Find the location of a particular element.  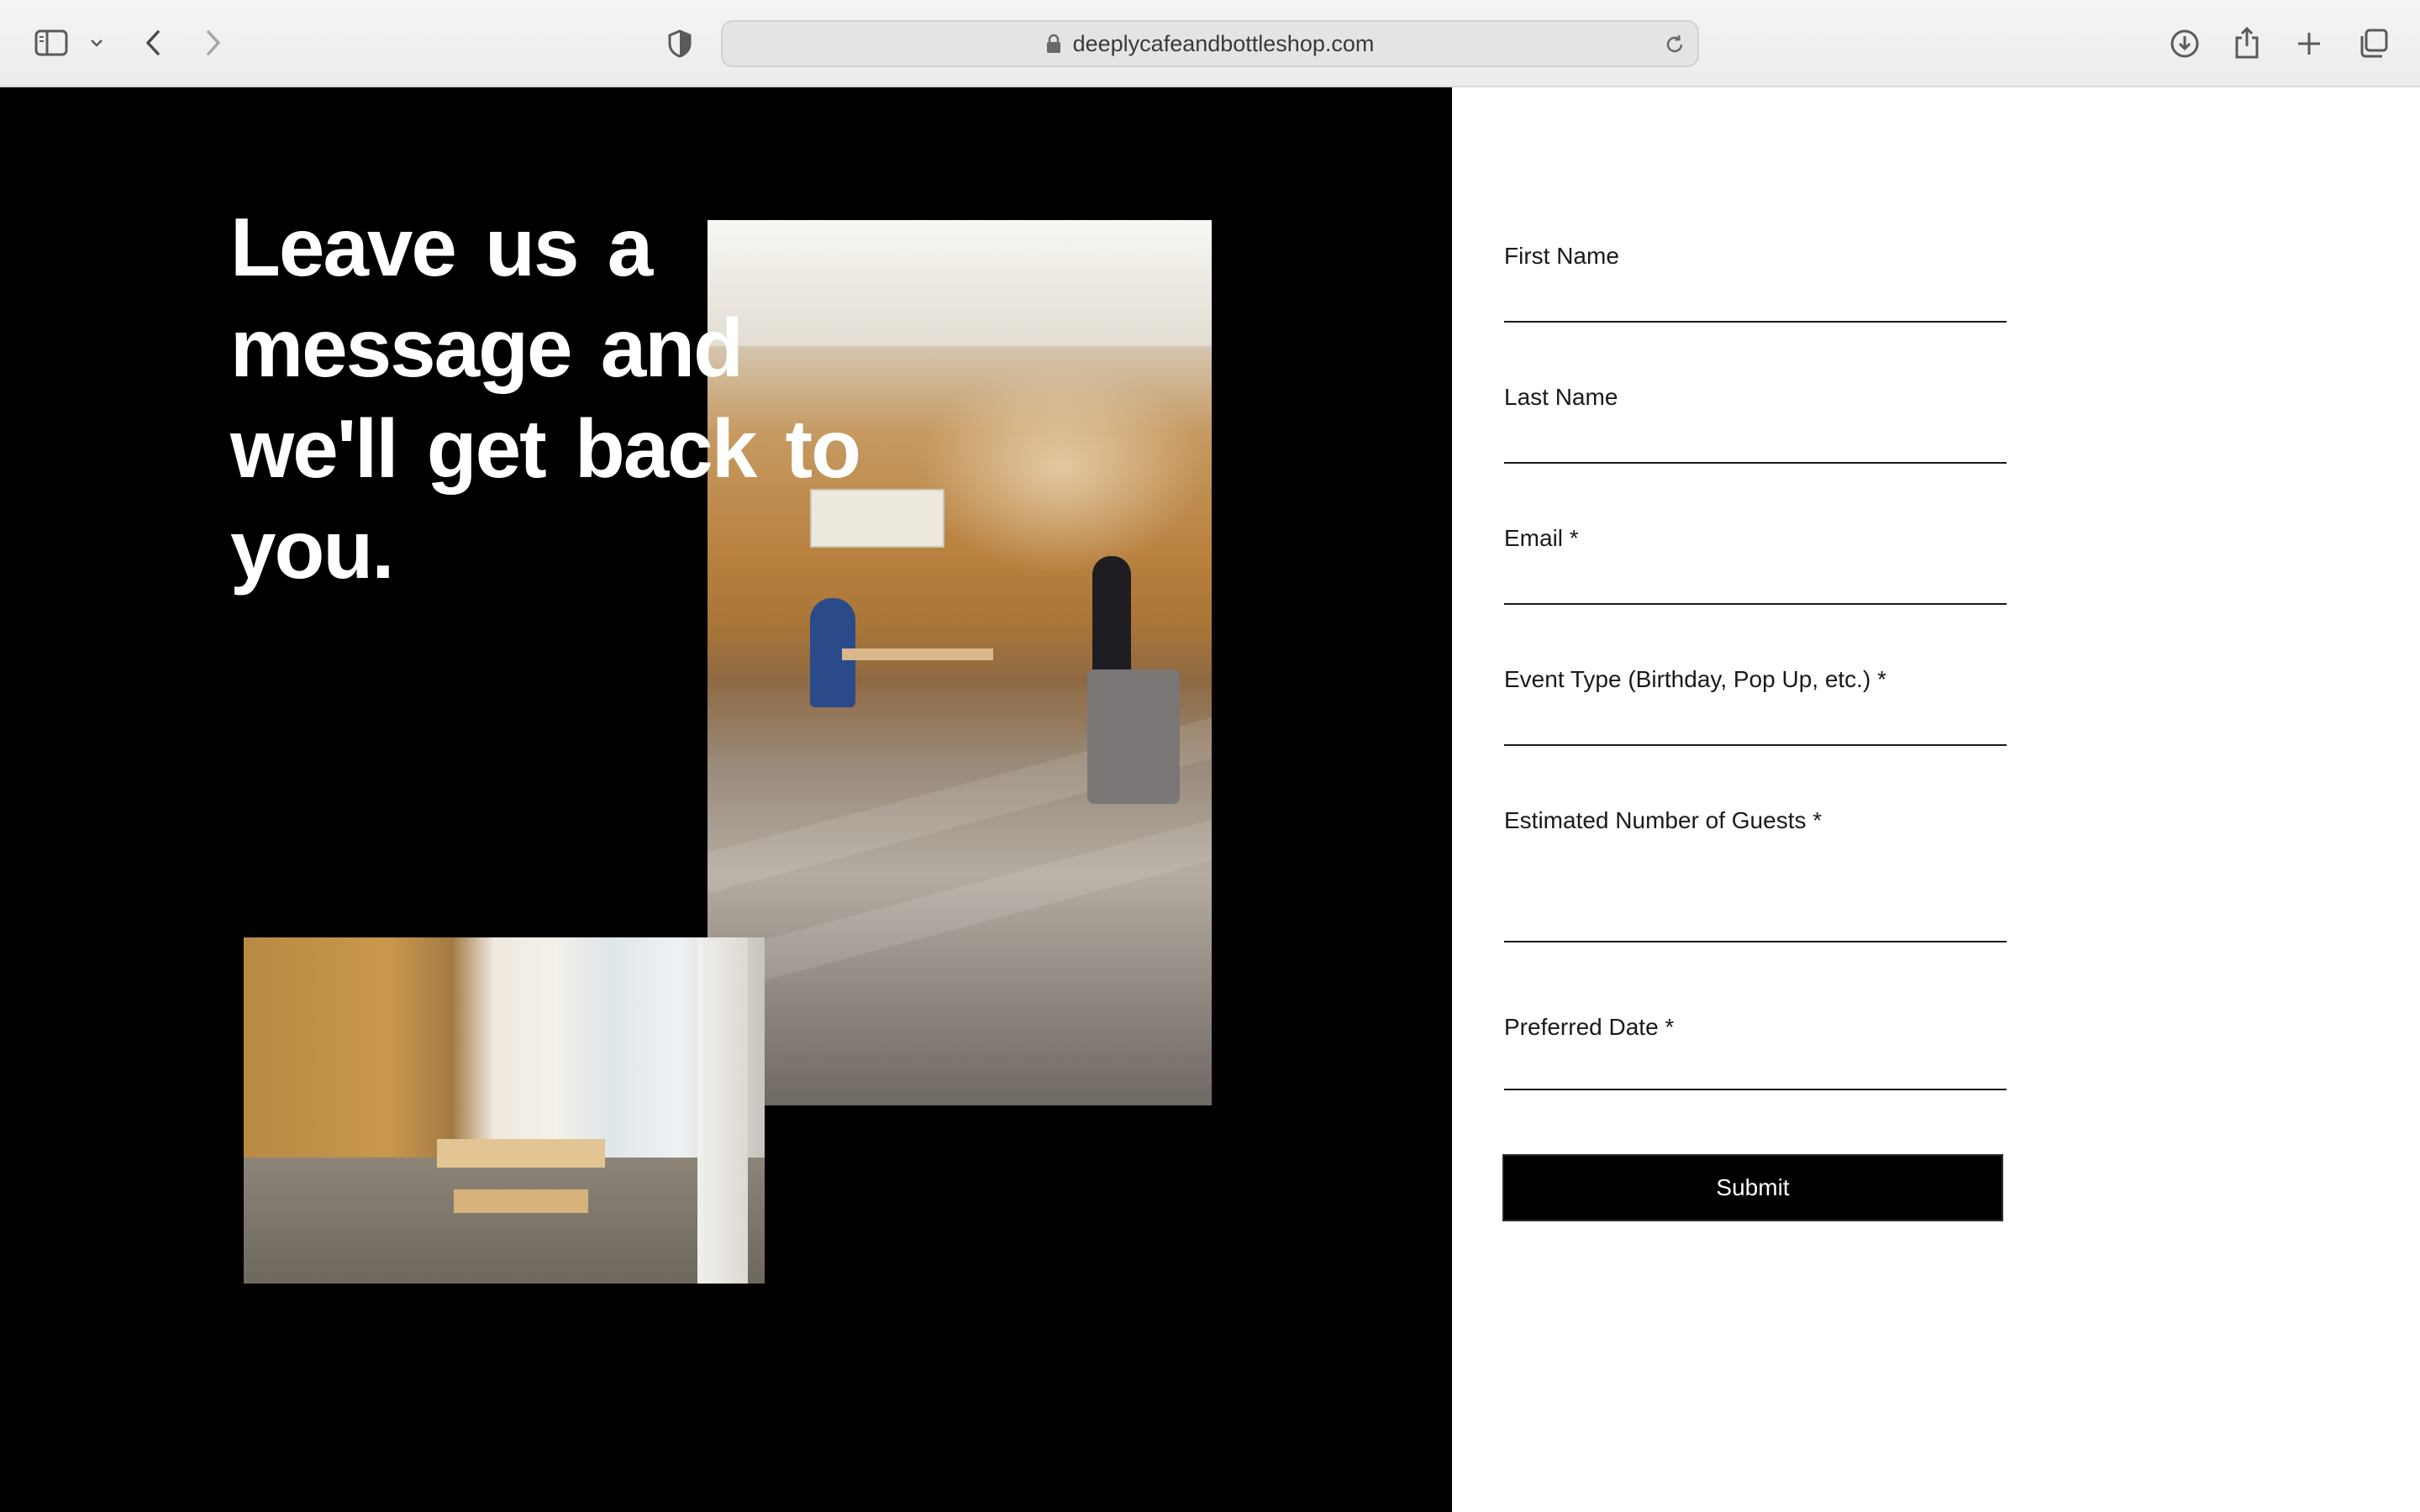

browser-toolbar: deeplycafeandbottleshop.com is located at coordinates (1210, 43).